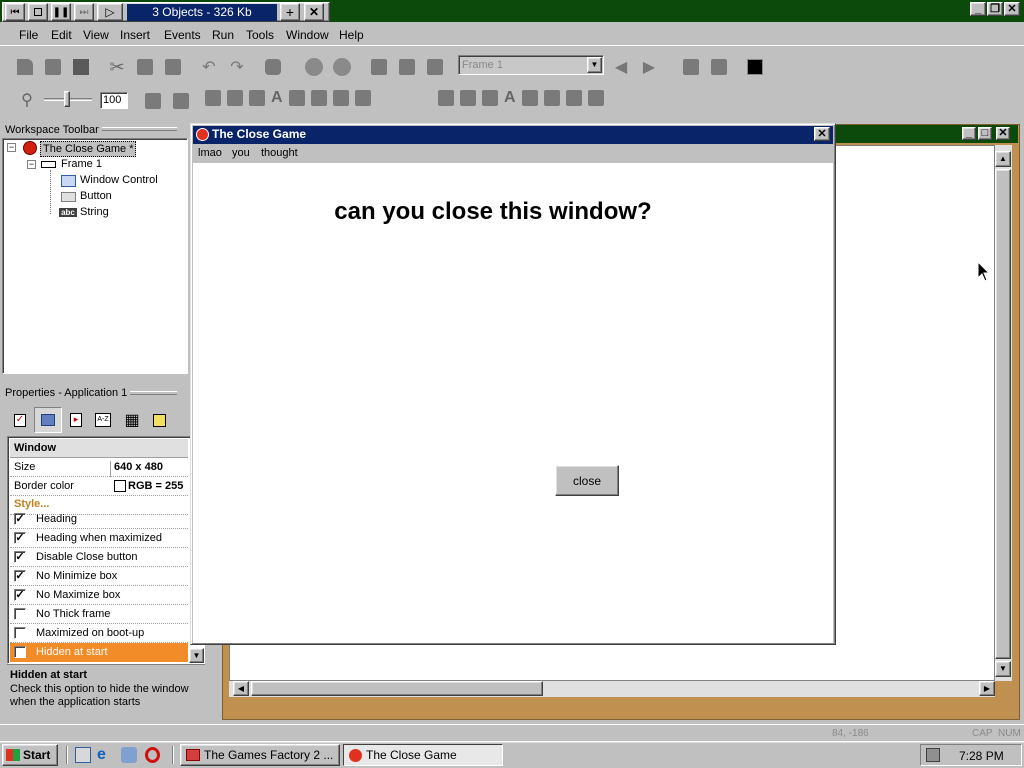 The image size is (1024, 768). What do you see at coordinates (99, 595) in the screenshot?
I see `option-no-maximize: ✓ No Maximize box` at bounding box center [99, 595].